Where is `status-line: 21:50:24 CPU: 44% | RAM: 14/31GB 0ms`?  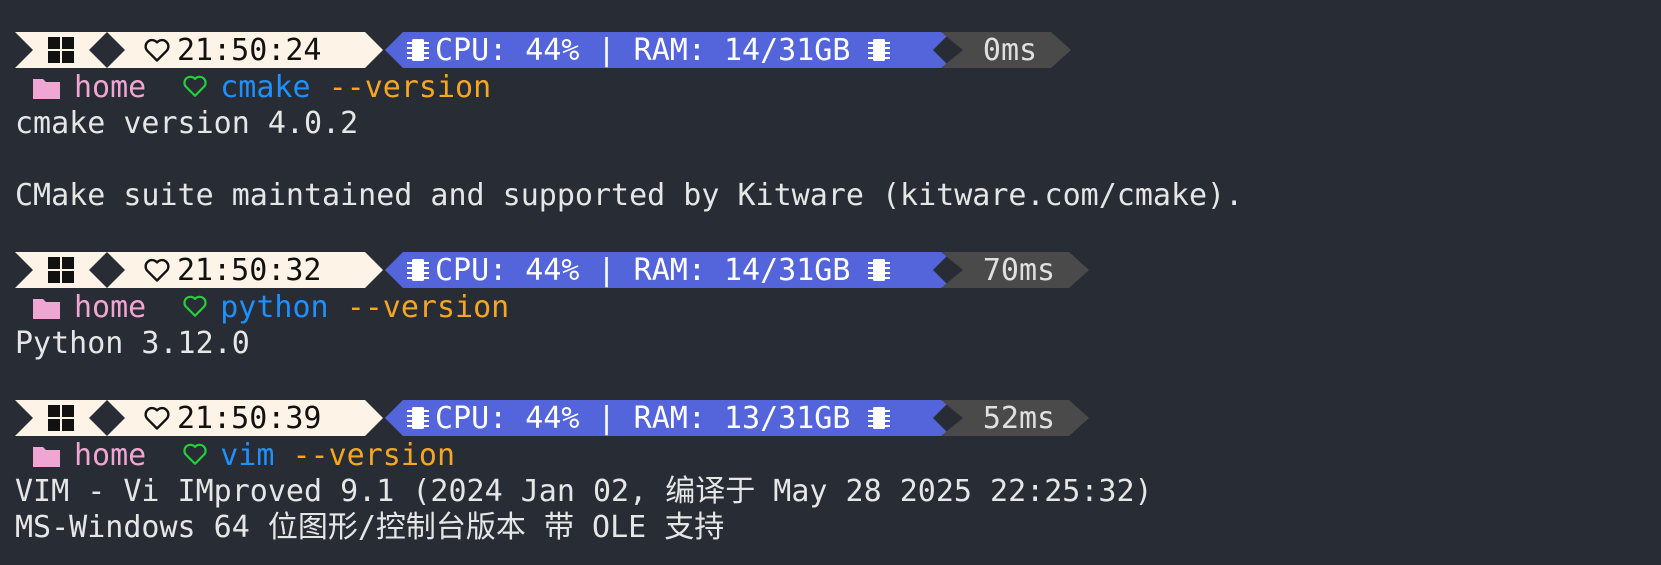 status-line: 21:50:24 CPU: 44% | RAM: 14/31GB 0ms is located at coordinates (830, 50).